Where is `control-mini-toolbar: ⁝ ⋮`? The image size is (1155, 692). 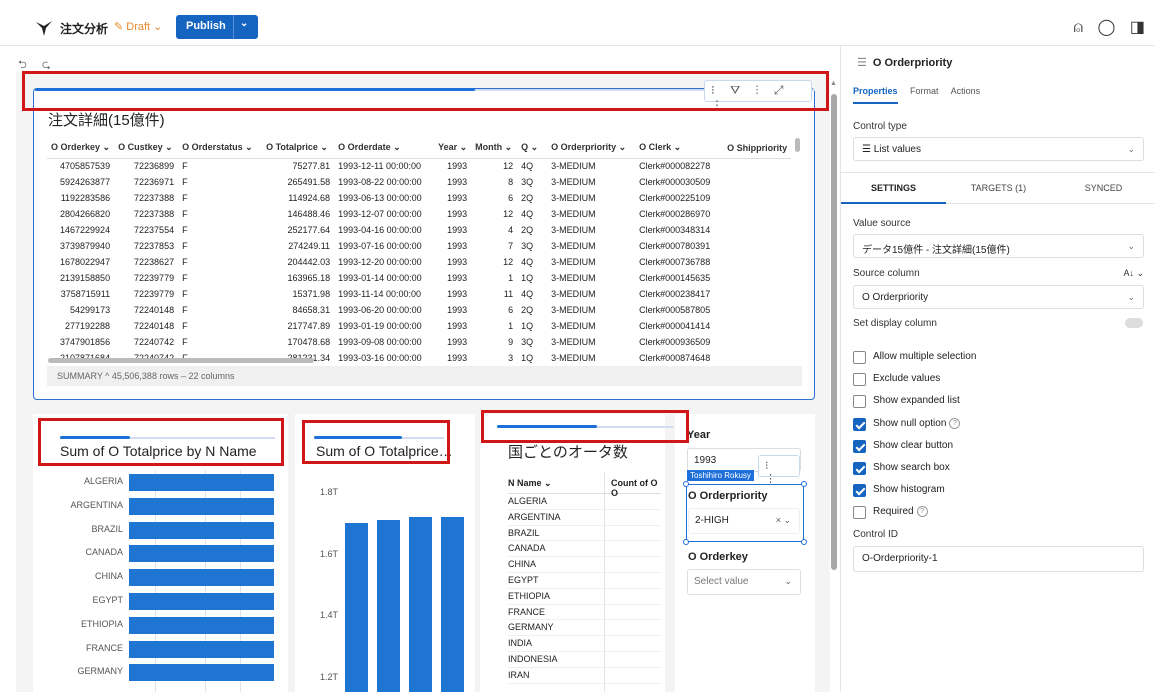 control-mini-toolbar: ⁝ ⋮ is located at coordinates (779, 470).